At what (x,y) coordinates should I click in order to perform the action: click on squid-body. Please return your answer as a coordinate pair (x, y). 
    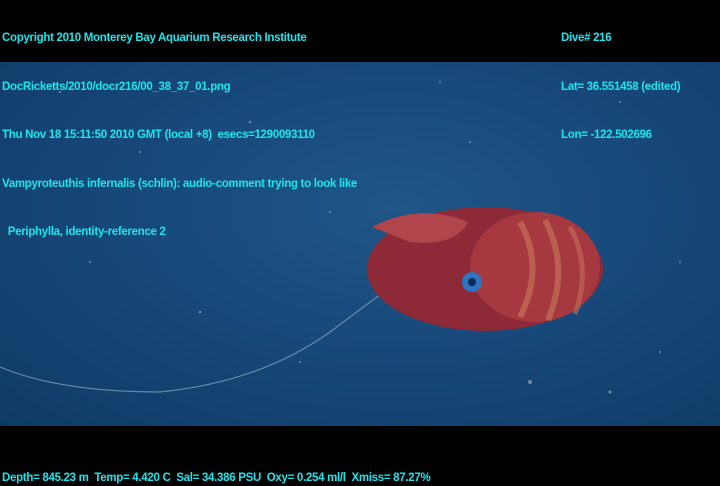
    Looking at the image, I should click on (485, 269).